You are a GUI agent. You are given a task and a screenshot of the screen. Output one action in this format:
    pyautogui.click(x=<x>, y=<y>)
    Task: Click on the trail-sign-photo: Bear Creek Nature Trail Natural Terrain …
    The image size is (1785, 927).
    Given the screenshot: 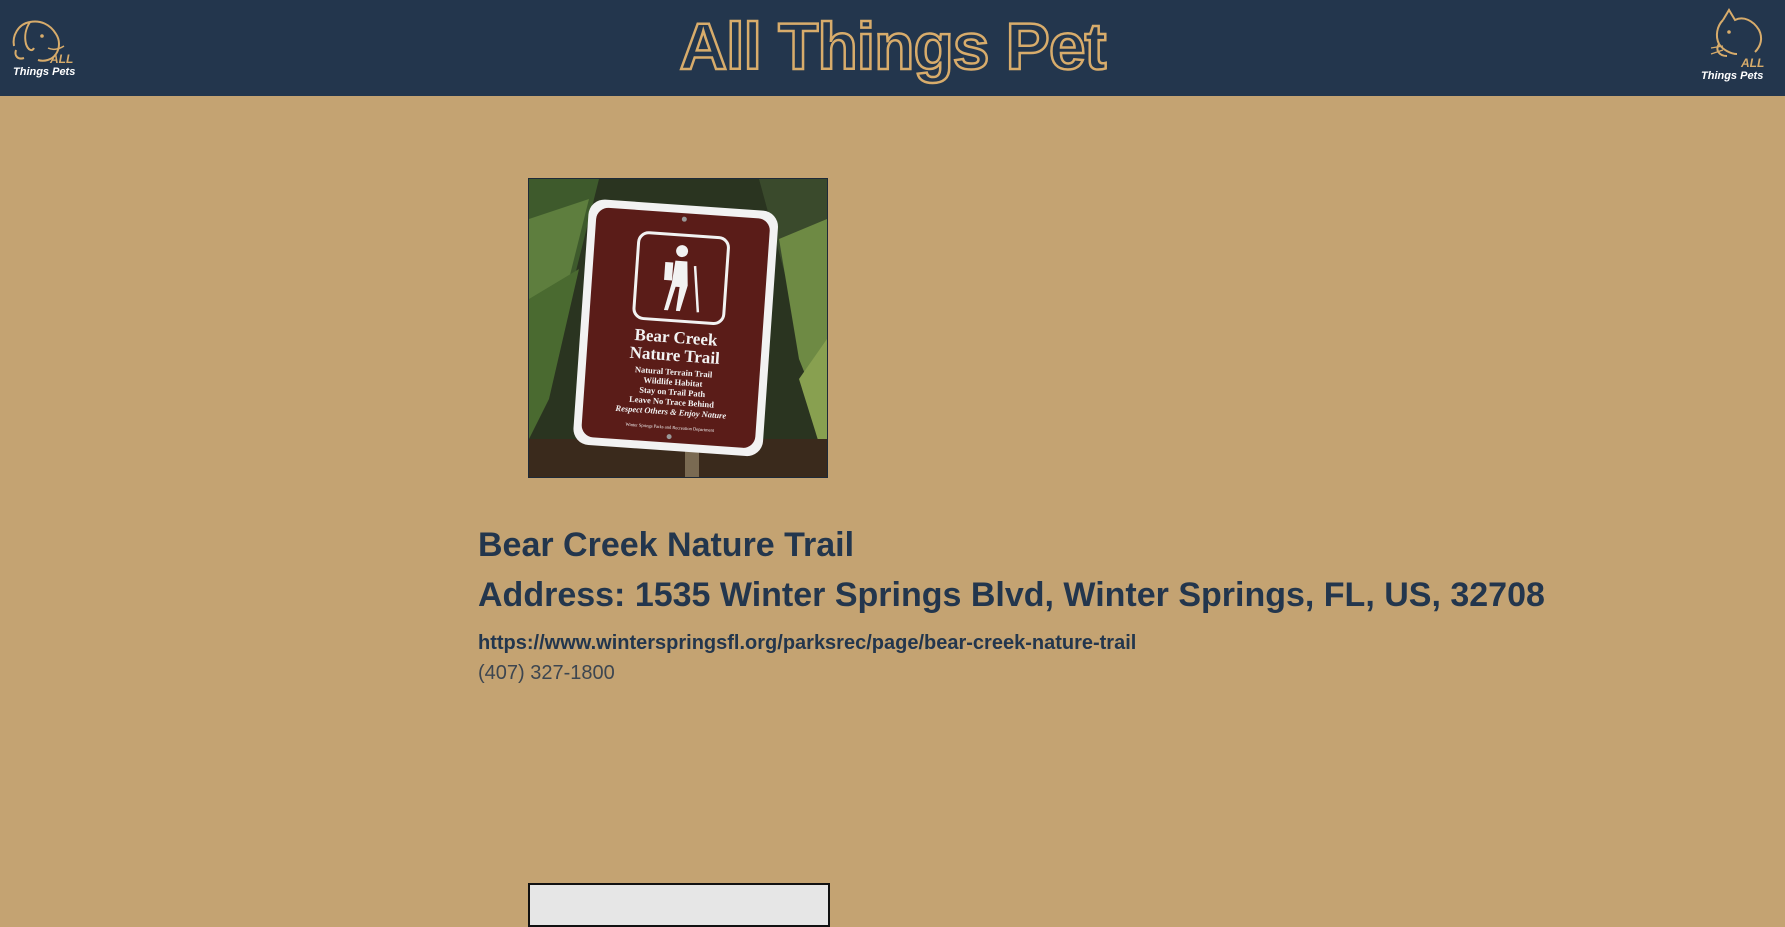 What is the action you would take?
    pyautogui.click(x=678, y=328)
    